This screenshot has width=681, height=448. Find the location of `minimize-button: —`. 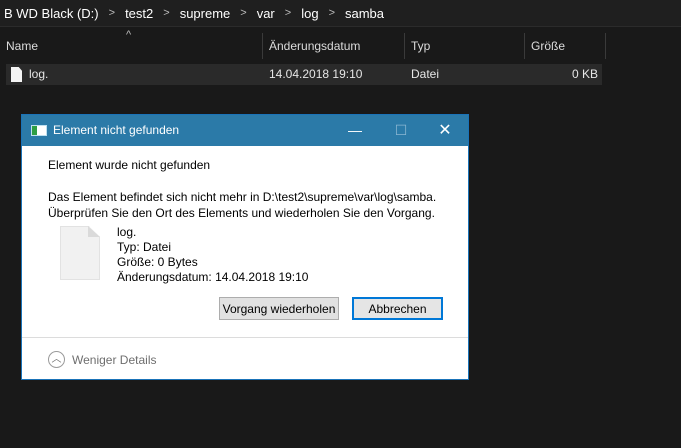

minimize-button: — is located at coordinates (355, 130).